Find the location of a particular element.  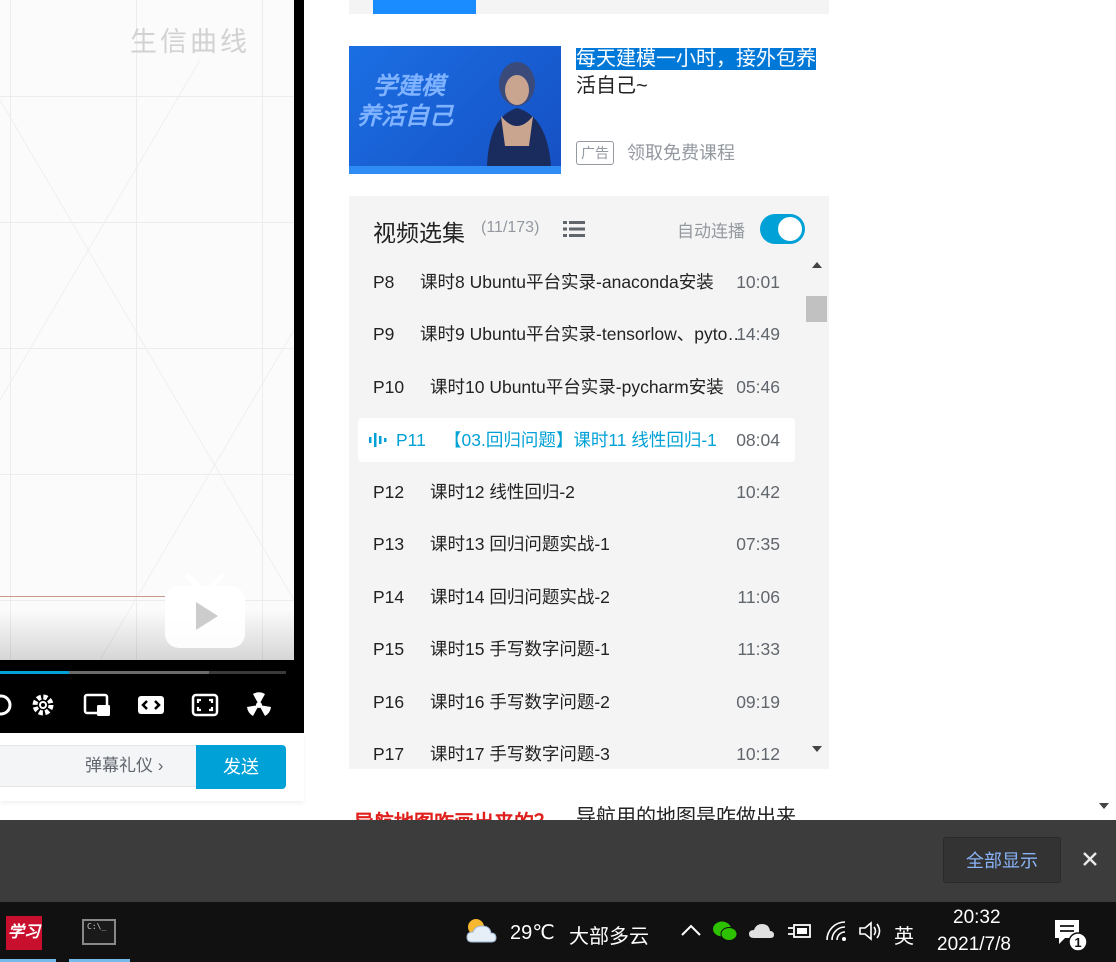

show-all-downloads-button: 全部显示 is located at coordinates (1002, 860).